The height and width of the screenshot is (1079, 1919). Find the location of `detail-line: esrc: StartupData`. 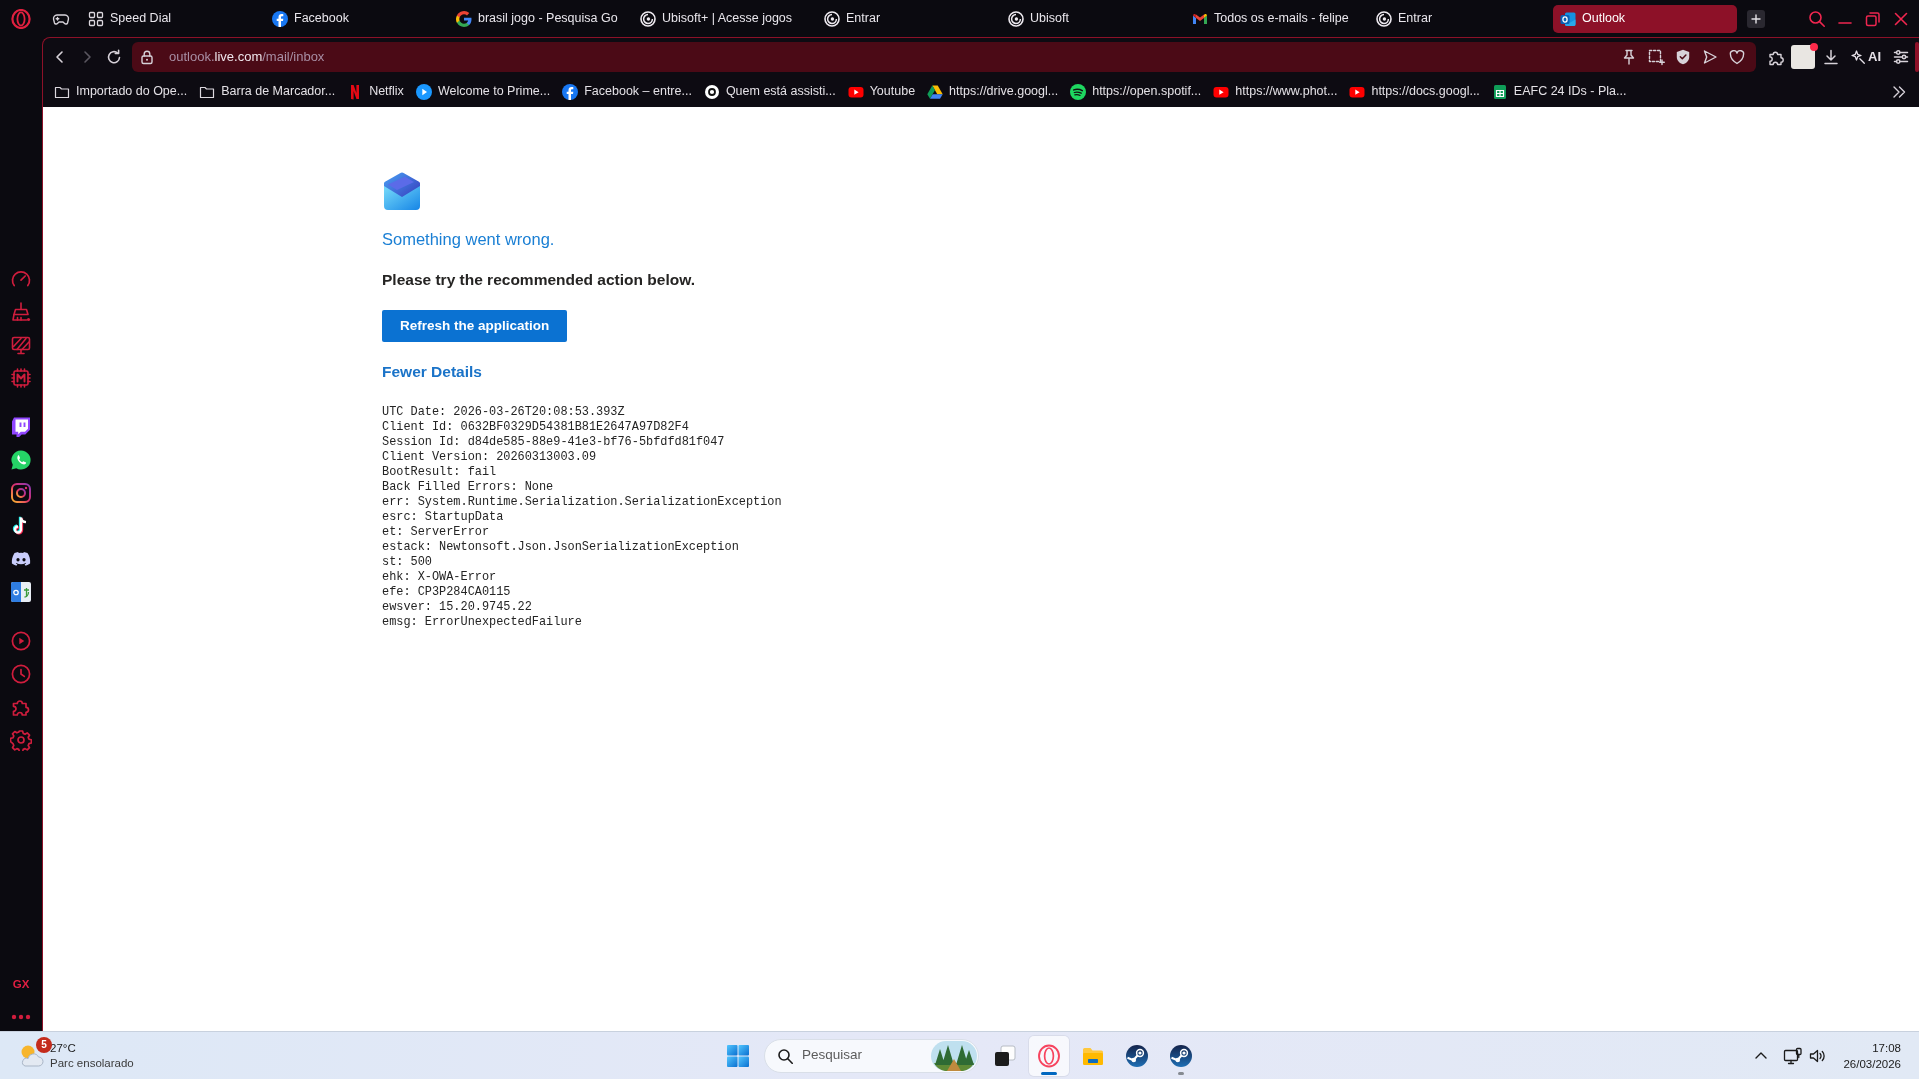

detail-line: esrc: StartupData is located at coordinates (443, 517).